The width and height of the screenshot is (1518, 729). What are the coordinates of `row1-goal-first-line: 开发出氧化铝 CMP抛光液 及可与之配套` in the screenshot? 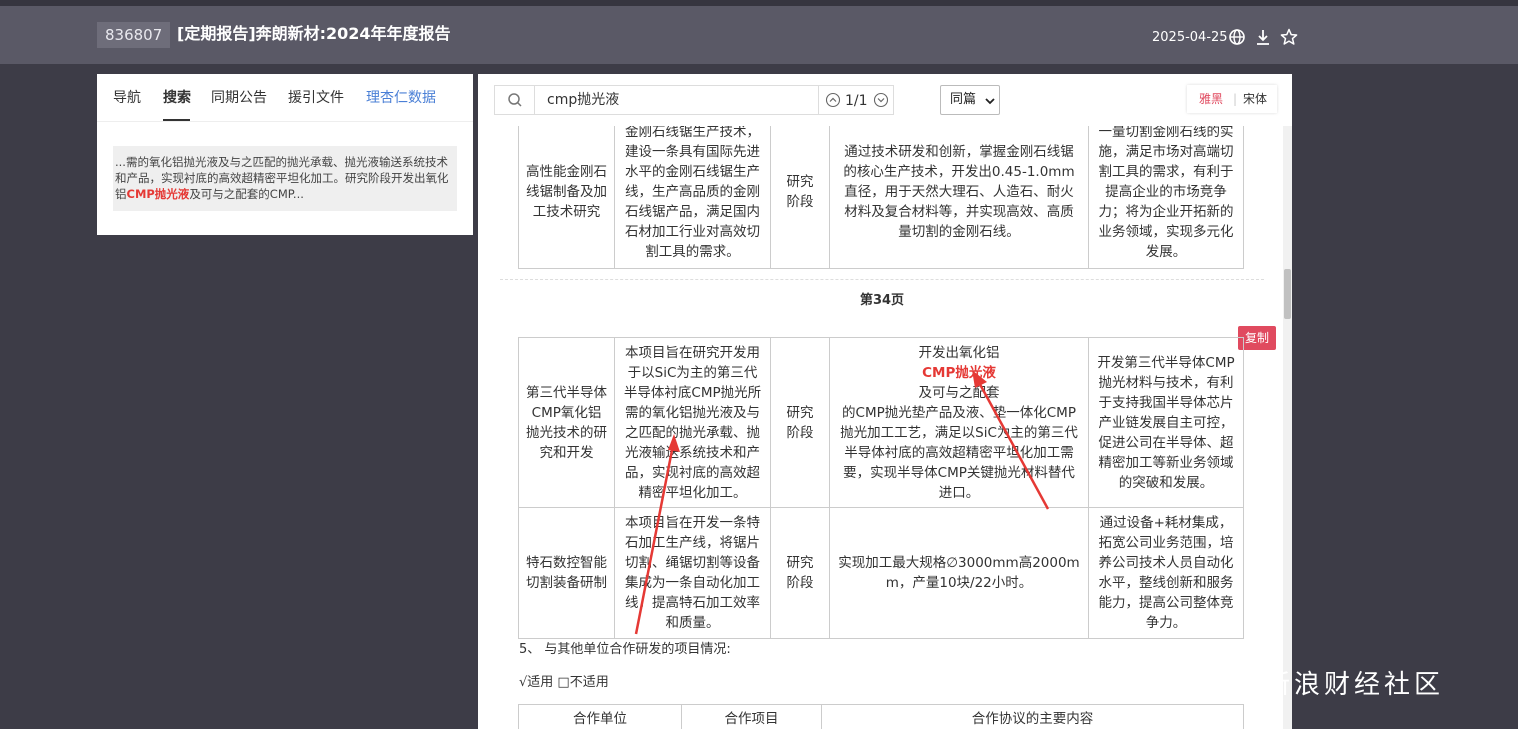 It's located at (959, 373).